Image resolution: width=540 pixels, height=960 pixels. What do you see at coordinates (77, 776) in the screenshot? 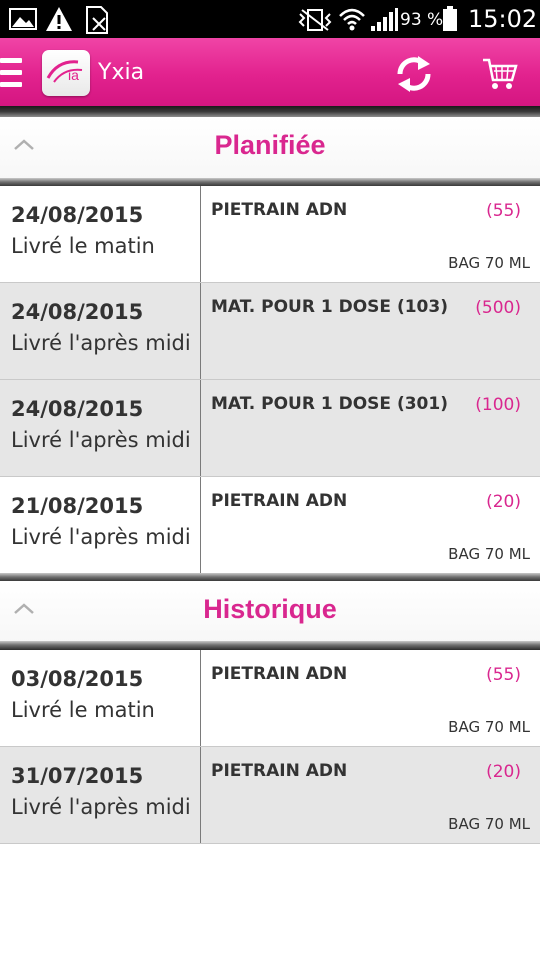
I see `order-date: 31/07/2015` at bounding box center [77, 776].